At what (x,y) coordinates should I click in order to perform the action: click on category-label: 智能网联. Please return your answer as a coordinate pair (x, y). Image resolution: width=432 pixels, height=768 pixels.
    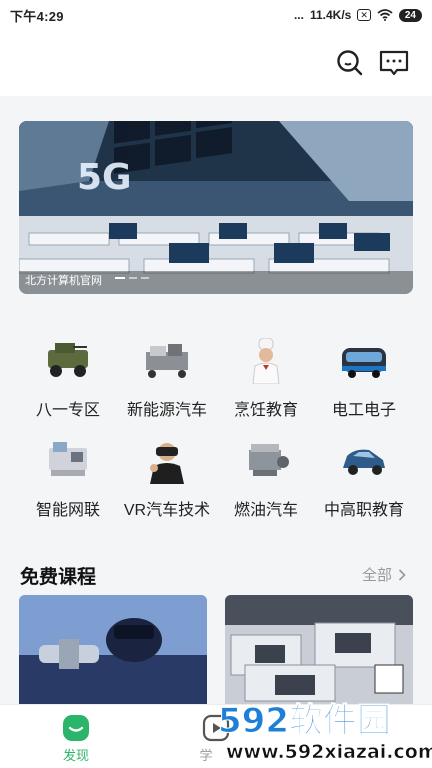
    Looking at the image, I should click on (67, 510).